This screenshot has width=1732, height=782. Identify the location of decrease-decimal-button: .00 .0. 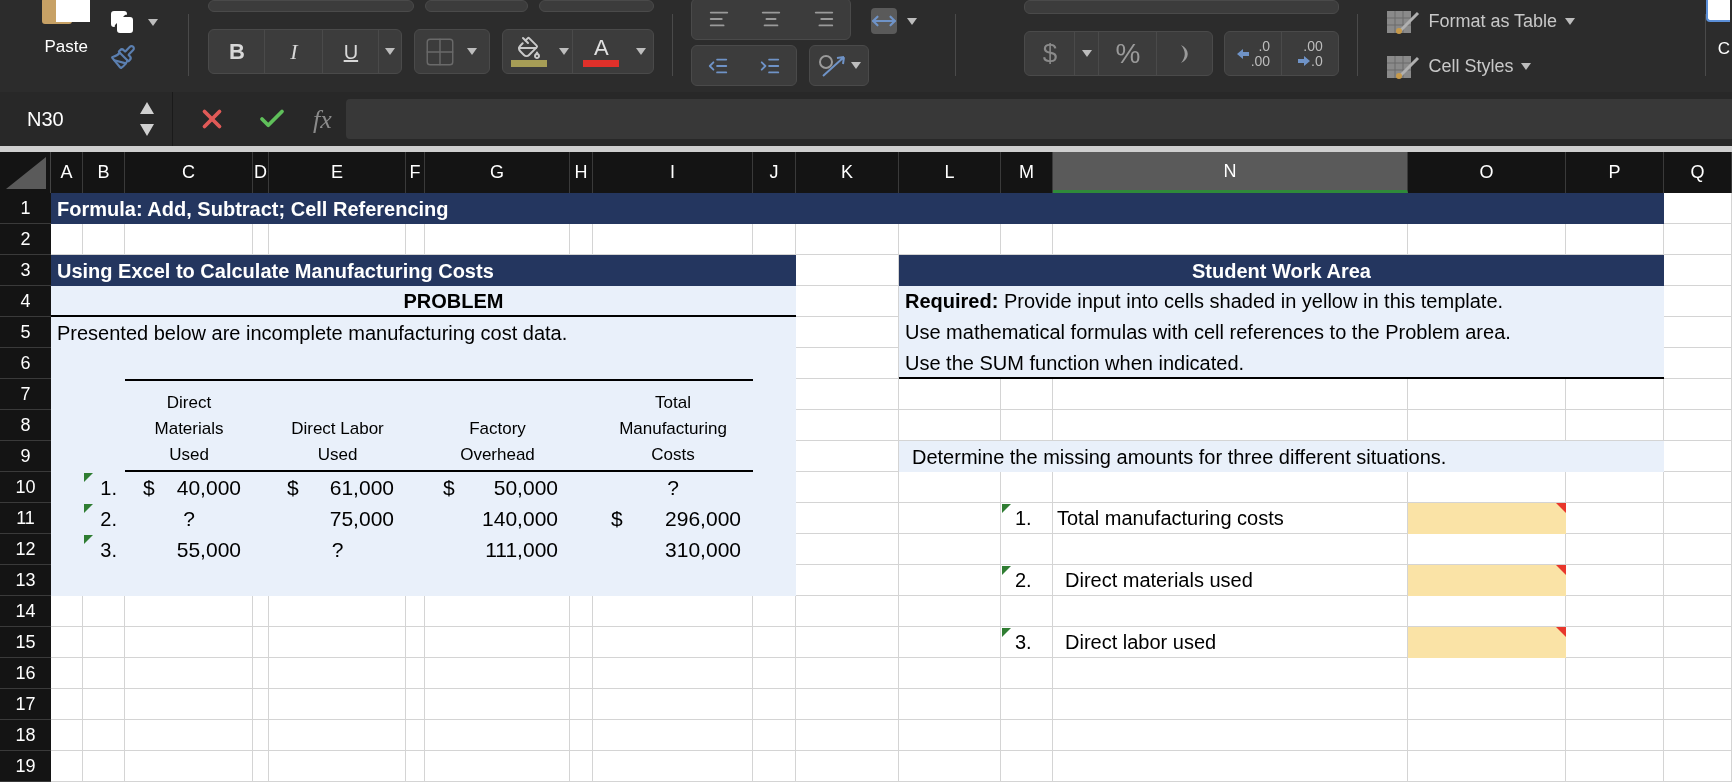
(1310, 53).